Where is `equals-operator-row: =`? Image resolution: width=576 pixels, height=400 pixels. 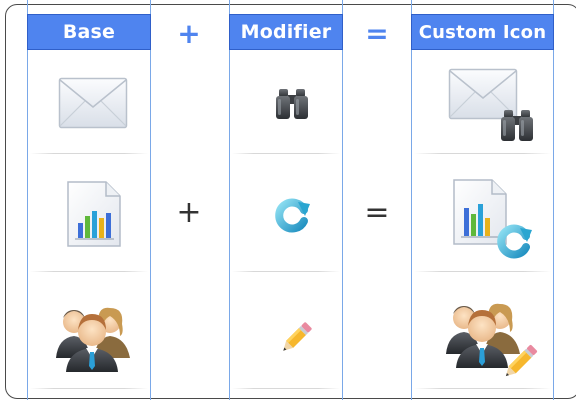
equals-operator-row: = is located at coordinates (377, 212).